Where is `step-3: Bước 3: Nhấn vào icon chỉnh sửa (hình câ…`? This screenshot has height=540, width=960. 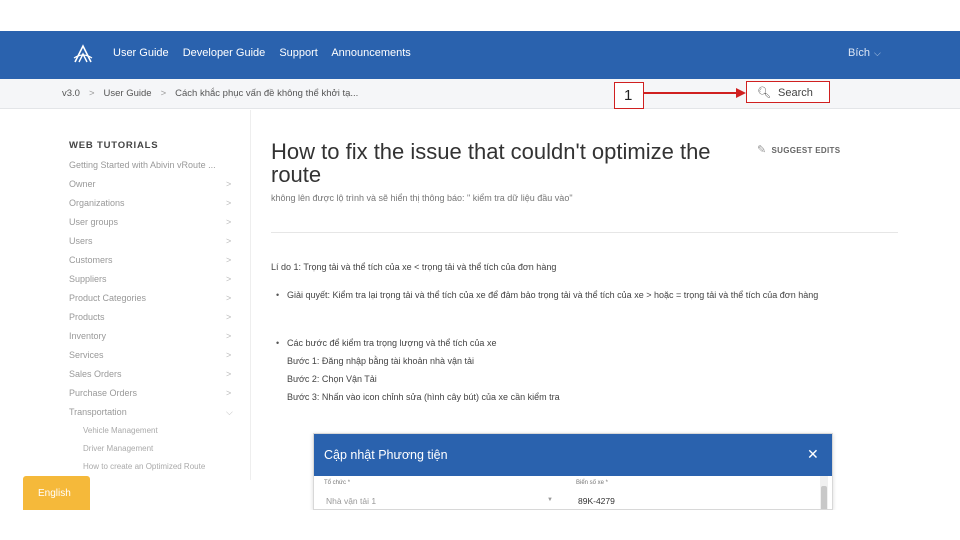 step-3: Bước 3: Nhấn vào icon chỉnh sửa (hình câ… is located at coordinates (423, 397).